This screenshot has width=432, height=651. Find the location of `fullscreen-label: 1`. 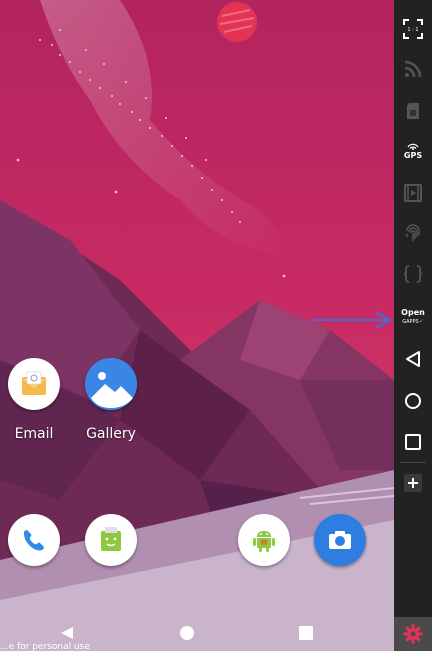

fullscreen-label: 1 is located at coordinates (412, 30).